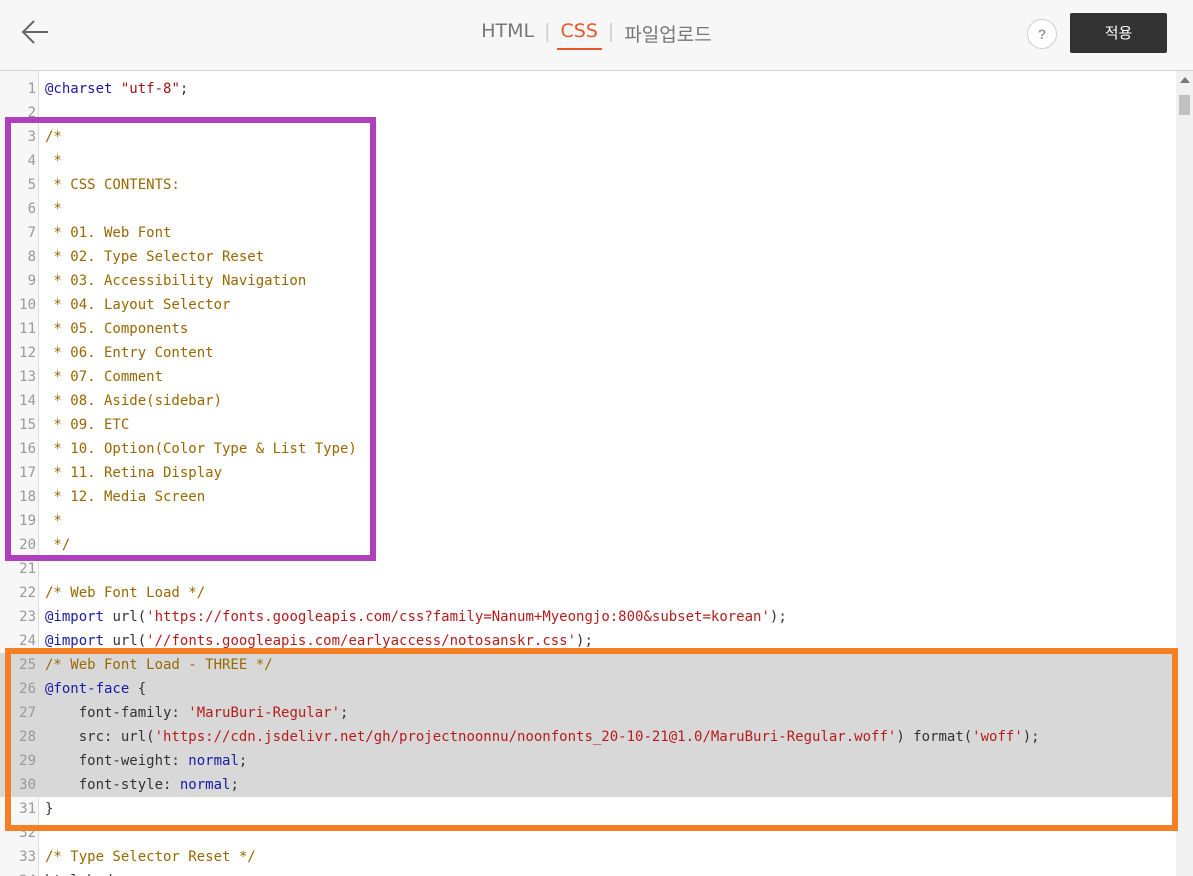 The width and height of the screenshot is (1193, 876). I want to click on code-text: * 02. Type Selector Reset, so click(154, 257).